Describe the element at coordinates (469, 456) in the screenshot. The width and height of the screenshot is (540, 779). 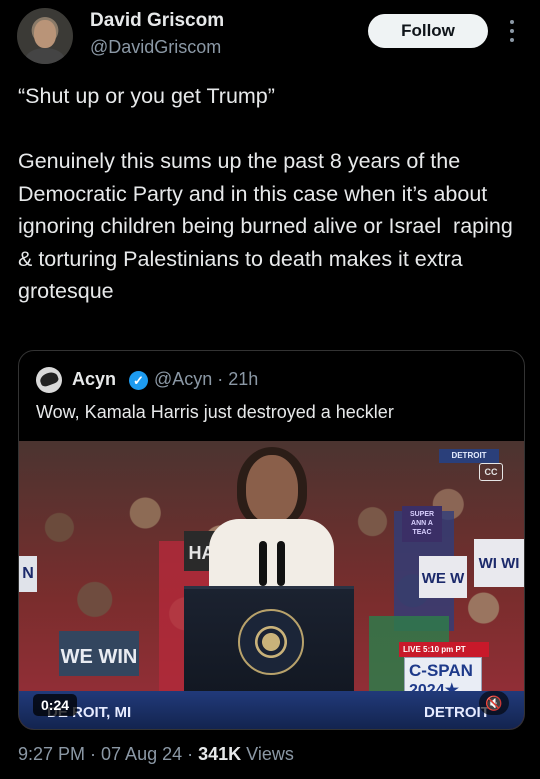
I see `detroit-top-label: DETROIT` at that location.